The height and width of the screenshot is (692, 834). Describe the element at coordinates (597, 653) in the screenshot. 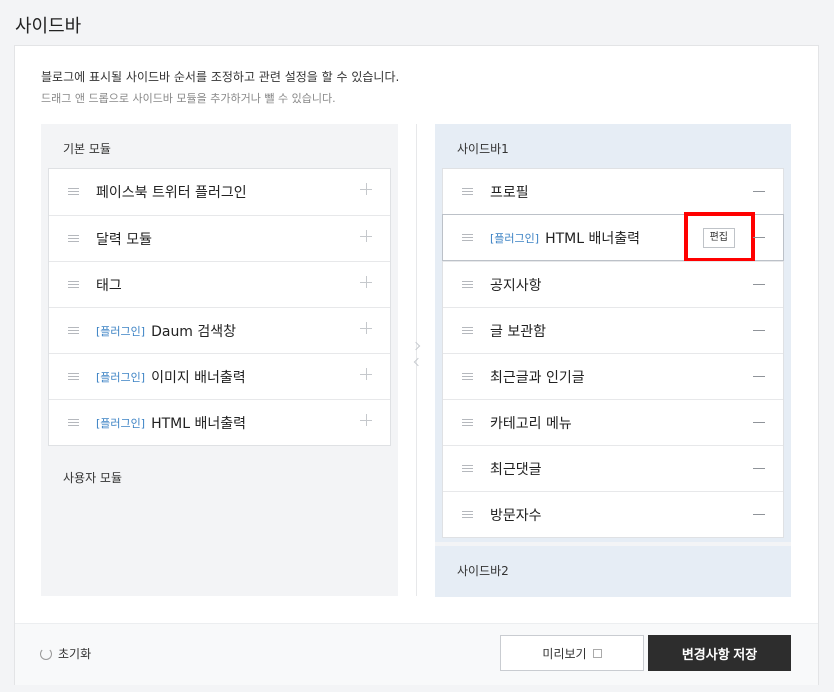

I see `external-link-icon` at that location.